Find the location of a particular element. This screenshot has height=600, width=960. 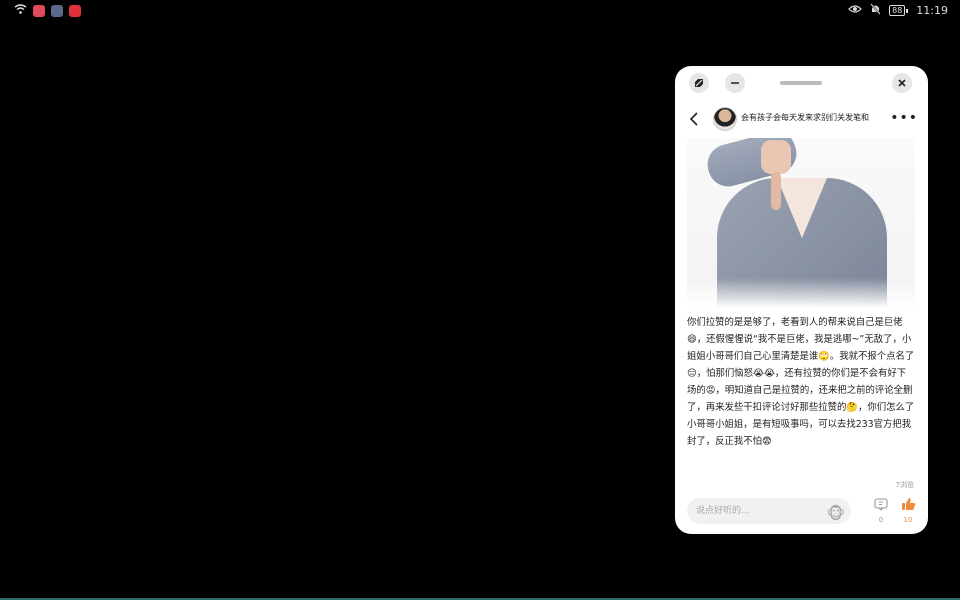

eye-comfort-icon is located at coordinates (855, 10).